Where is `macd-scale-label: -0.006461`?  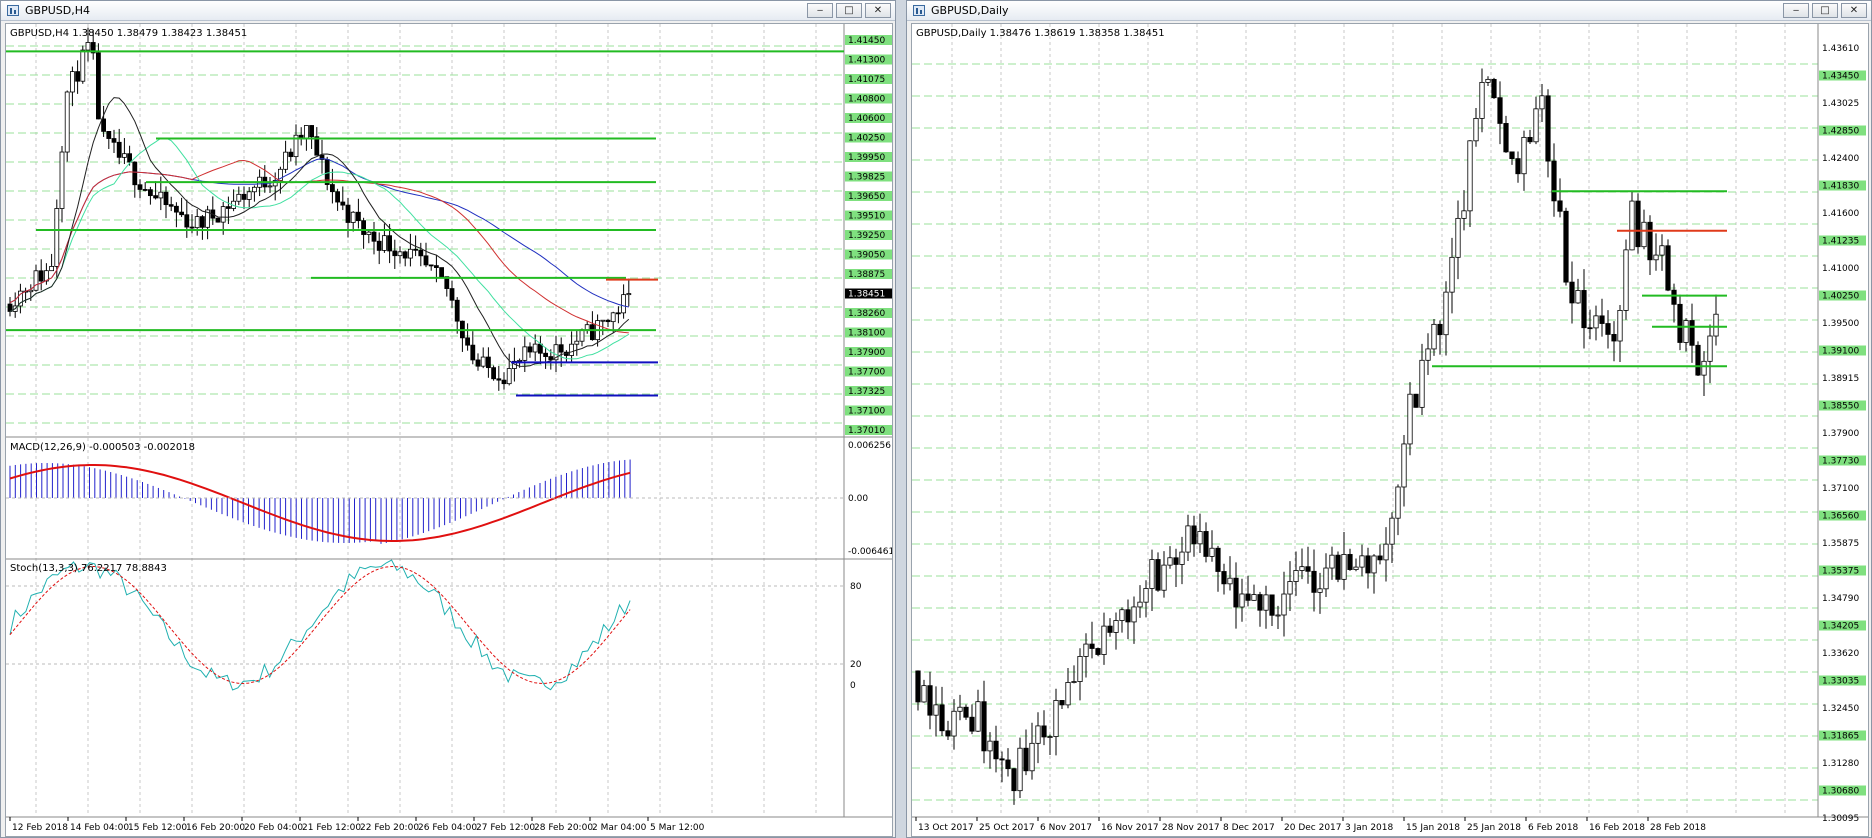
macd-scale-label: -0.006461 is located at coordinates (870, 552).